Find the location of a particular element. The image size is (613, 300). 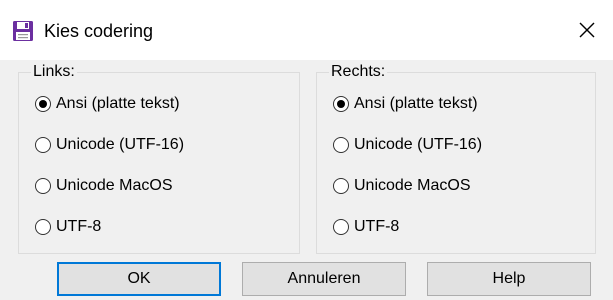

right-group-label: Rechts: is located at coordinates (358, 72).